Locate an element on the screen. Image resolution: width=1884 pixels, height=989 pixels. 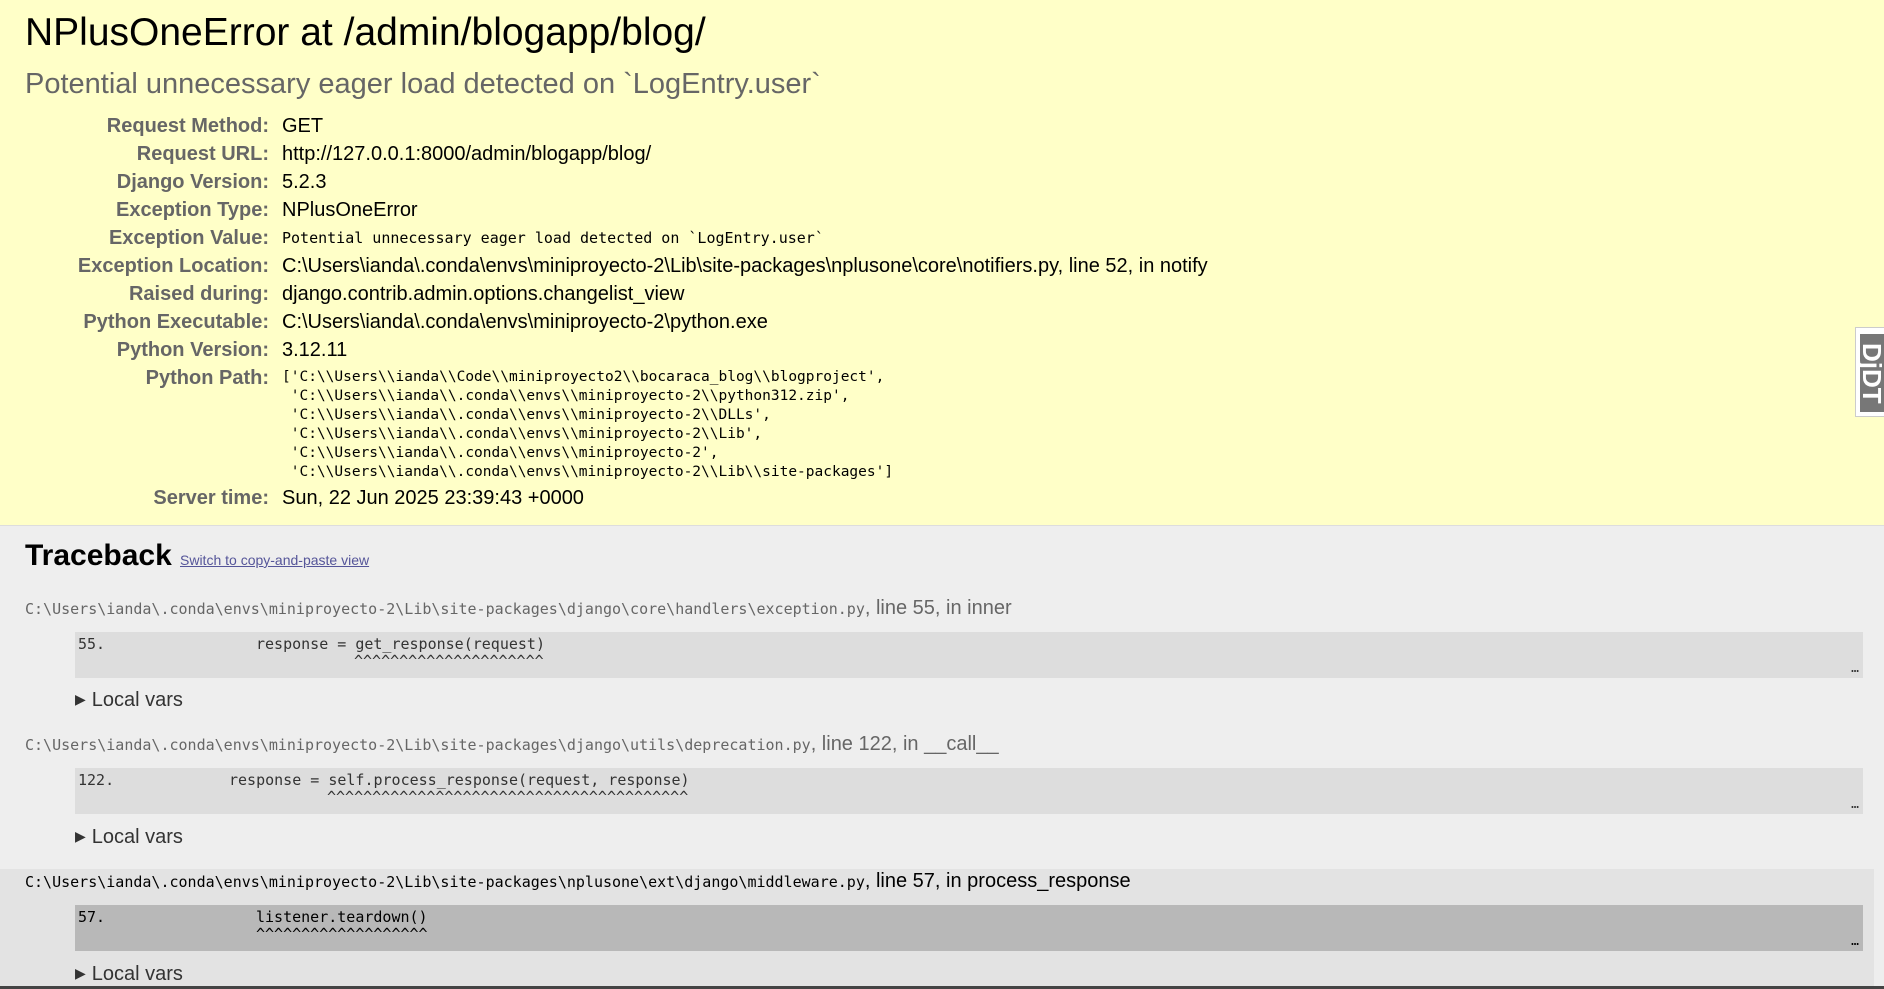
meta-value-server-time: Sun, 22 Jun 2025 23:39:43 +0000 is located at coordinates (433, 498).